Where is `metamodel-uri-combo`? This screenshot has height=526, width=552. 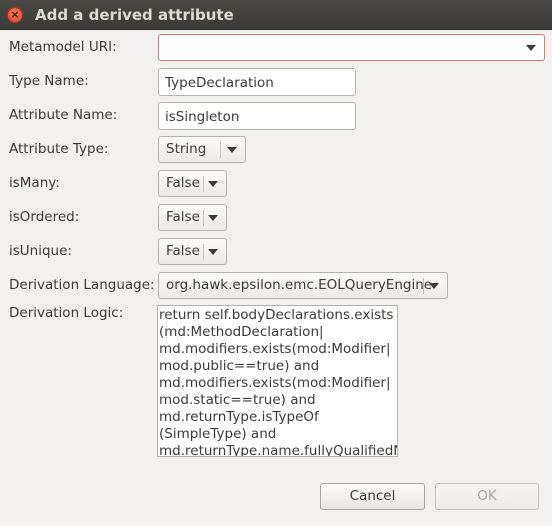 metamodel-uri-combo is located at coordinates (351, 47).